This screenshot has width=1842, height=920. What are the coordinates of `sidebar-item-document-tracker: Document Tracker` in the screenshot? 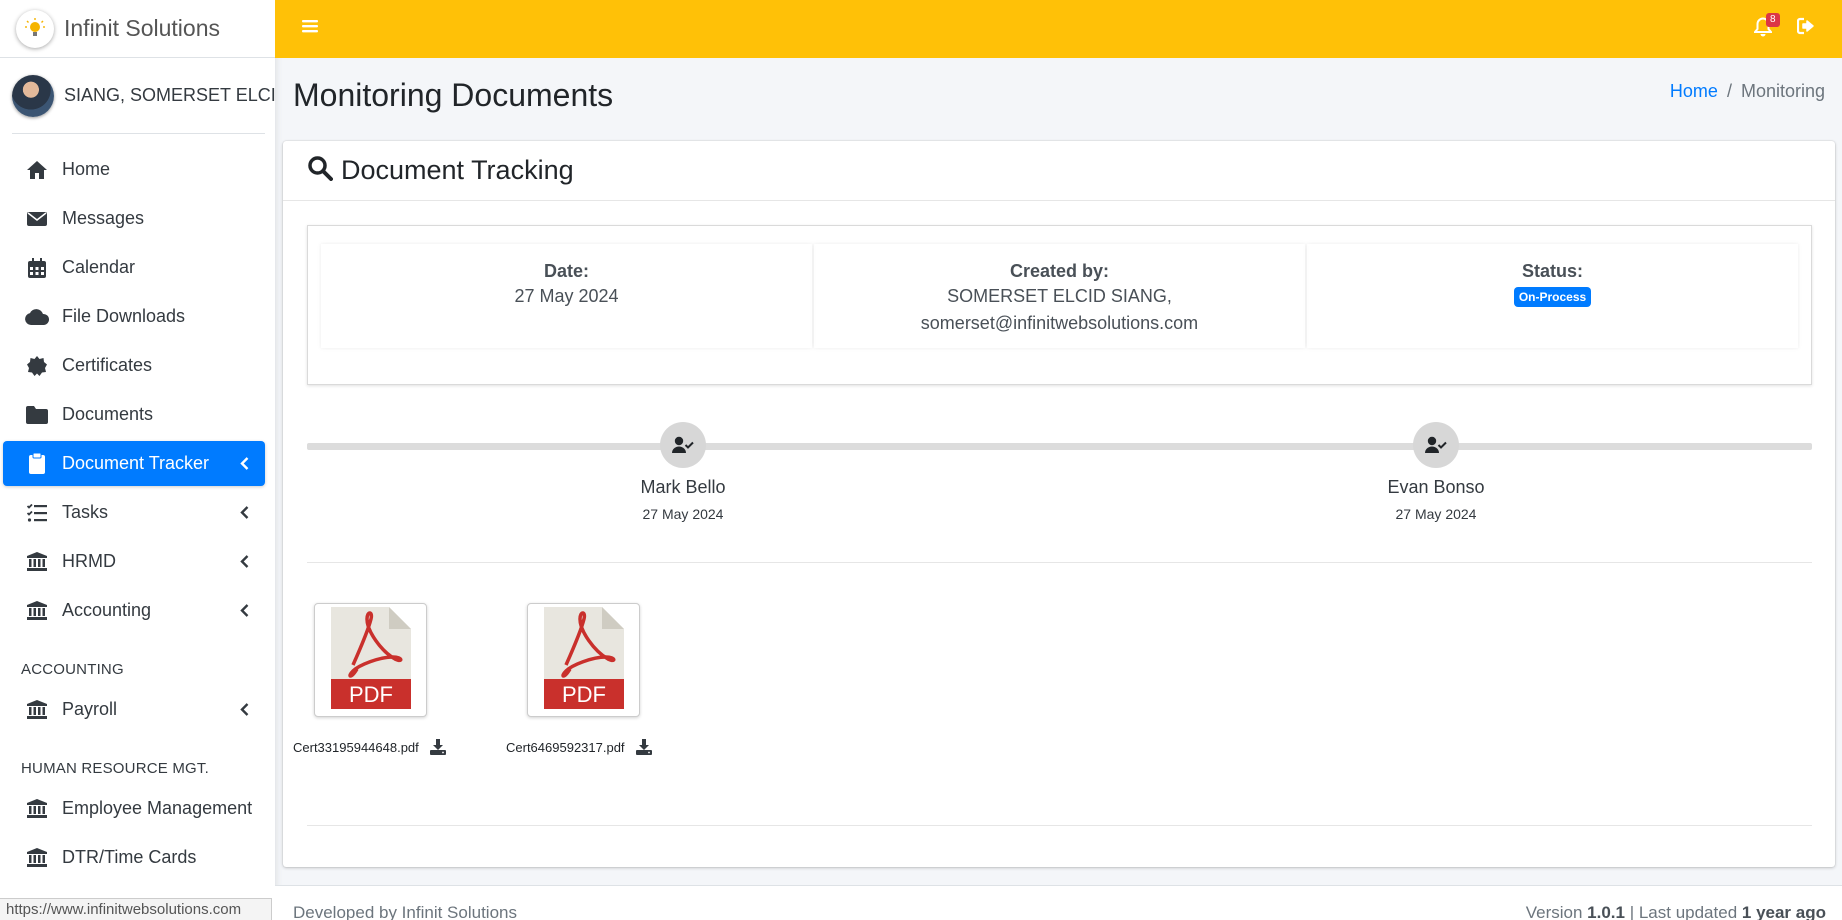 It's located at (134, 463).